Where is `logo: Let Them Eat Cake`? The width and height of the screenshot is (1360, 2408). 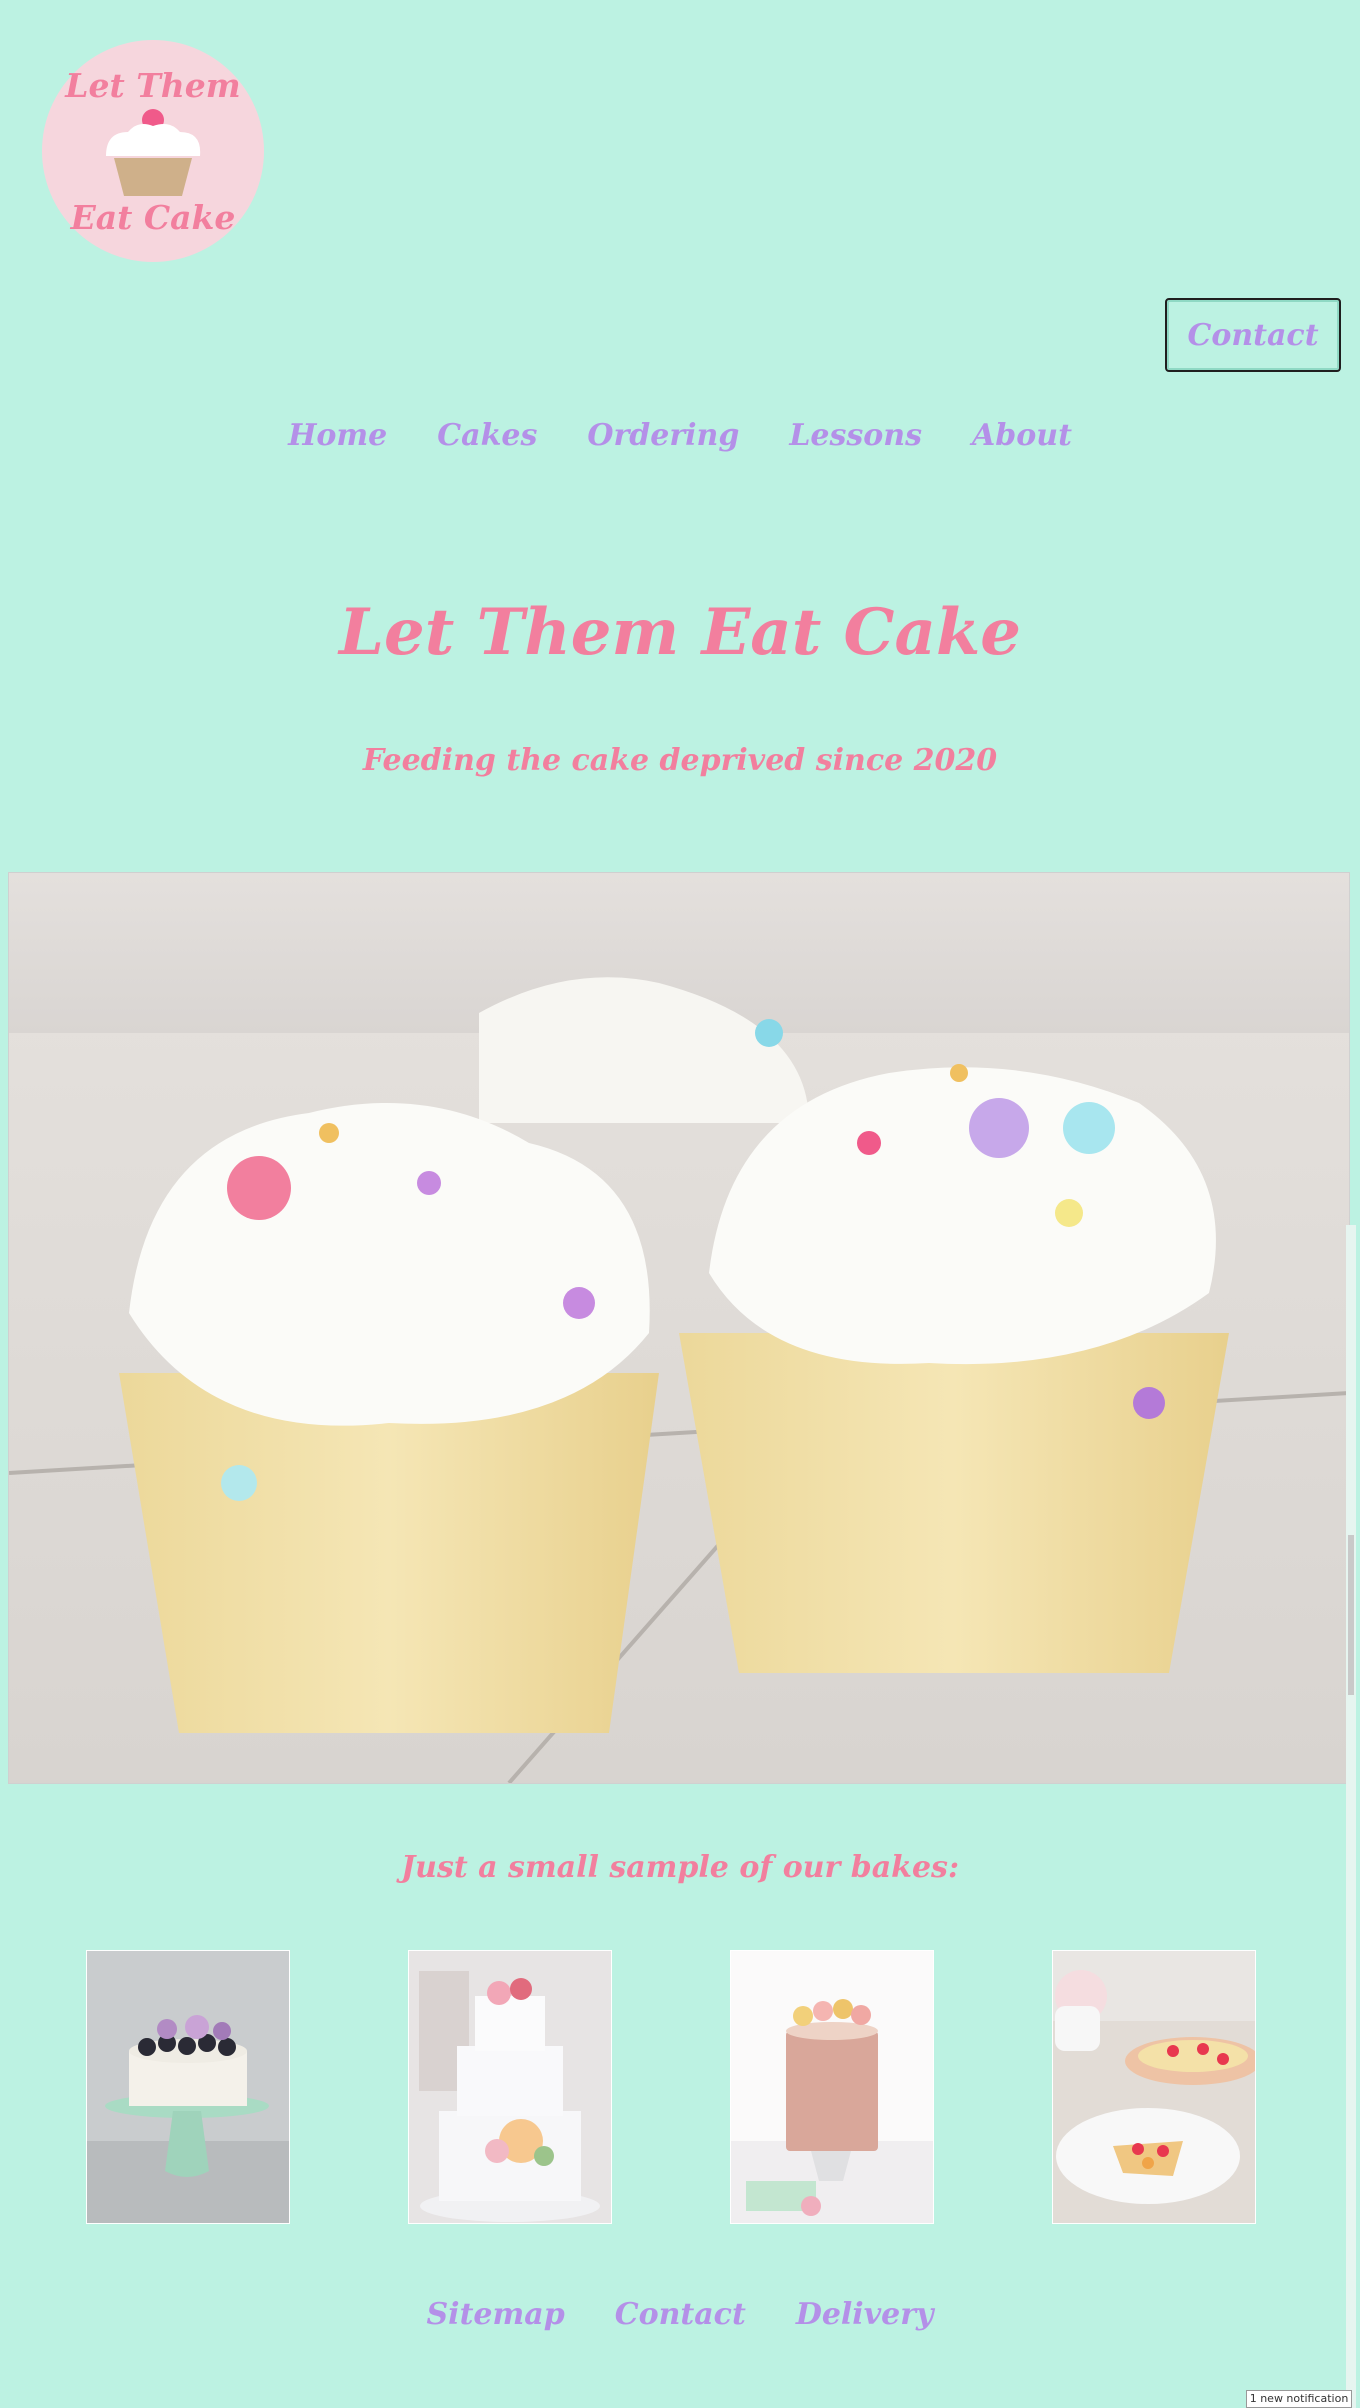 logo: Let Them Eat Cake is located at coordinates (153, 151).